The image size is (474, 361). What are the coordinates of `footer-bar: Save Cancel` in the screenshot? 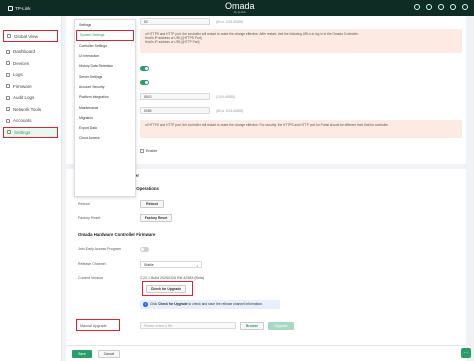 It's located at (266, 353).